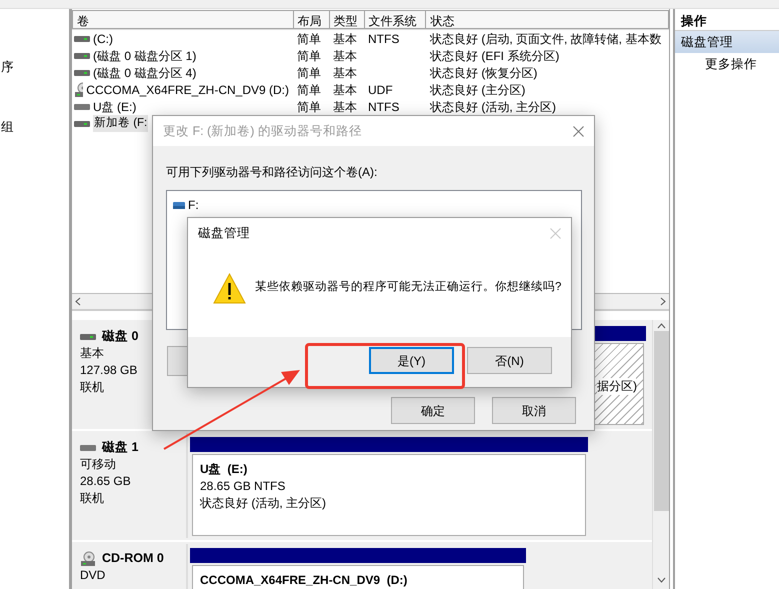 Image resolution: width=779 pixels, height=589 pixels. Describe the element at coordinates (433, 410) in the screenshot. I see `ok-button: 确定` at that location.